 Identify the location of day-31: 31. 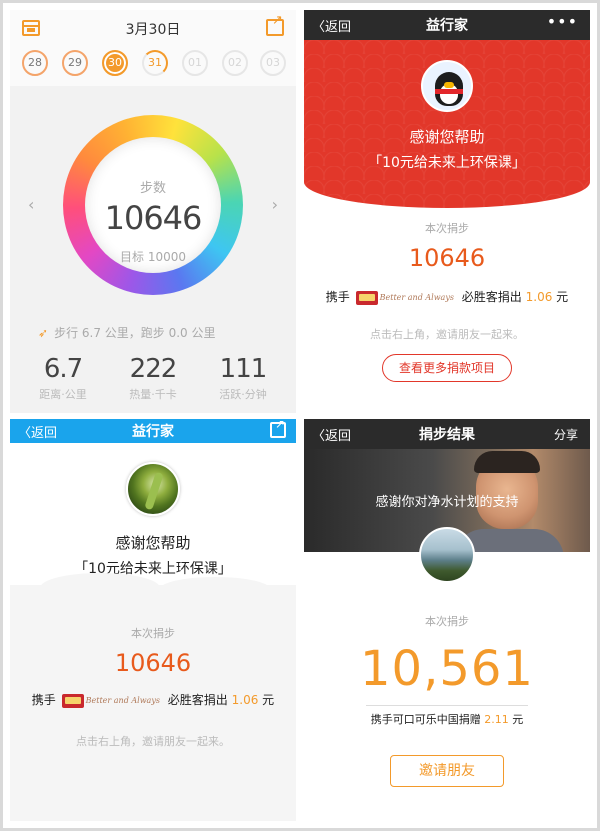
(155, 63).